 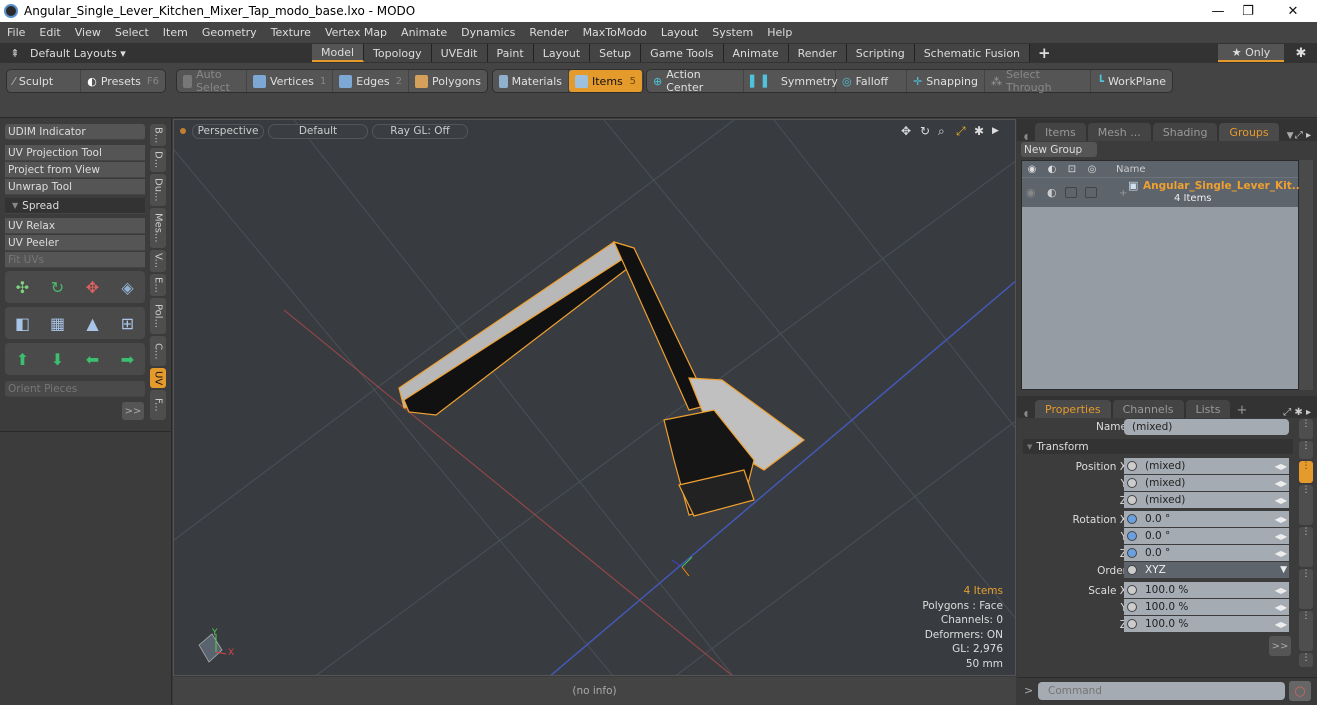 I want to click on menu-help: Help, so click(x=779, y=32).